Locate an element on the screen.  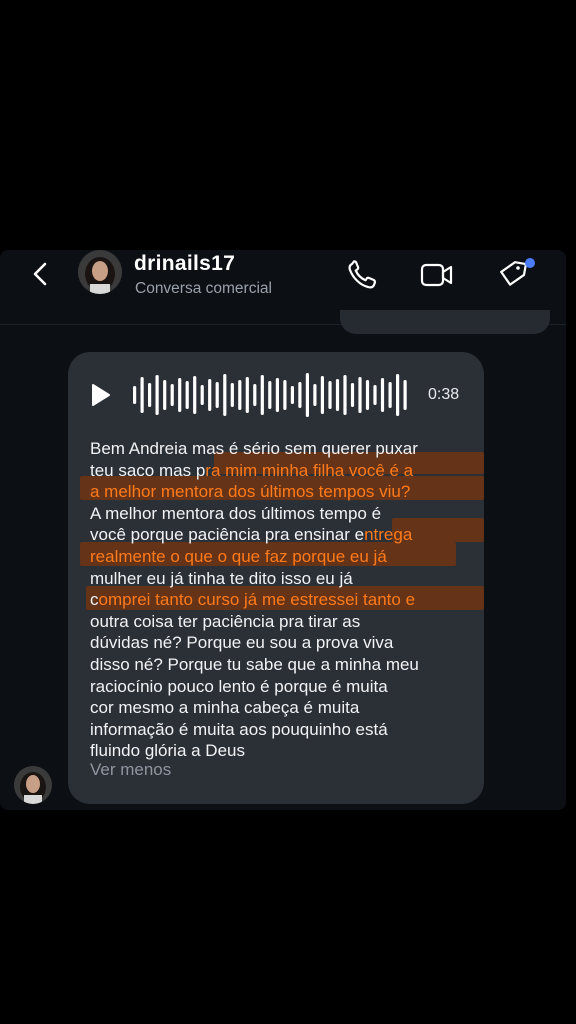
previous-message-bubble is located at coordinates (445, 322).